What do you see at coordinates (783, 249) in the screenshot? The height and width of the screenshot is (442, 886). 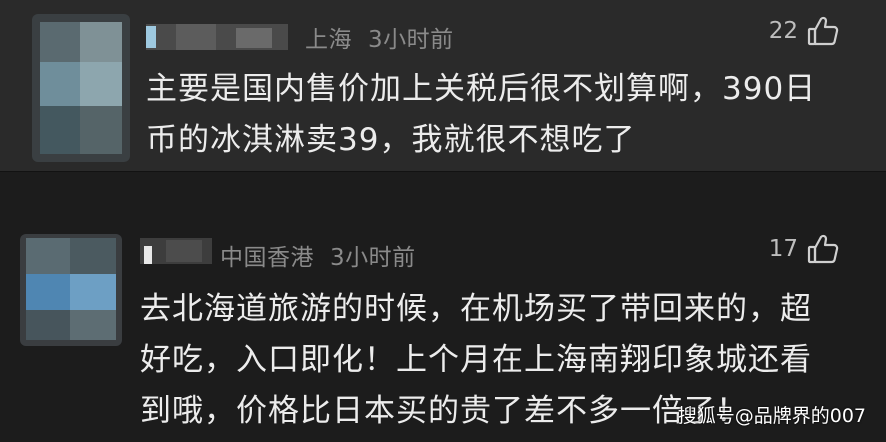 I see `like-count: 17` at bounding box center [783, 249].